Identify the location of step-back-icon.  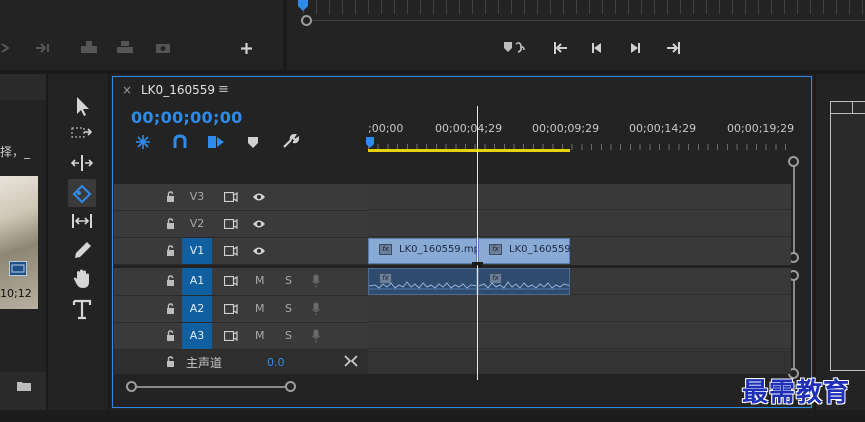
(7, 48).